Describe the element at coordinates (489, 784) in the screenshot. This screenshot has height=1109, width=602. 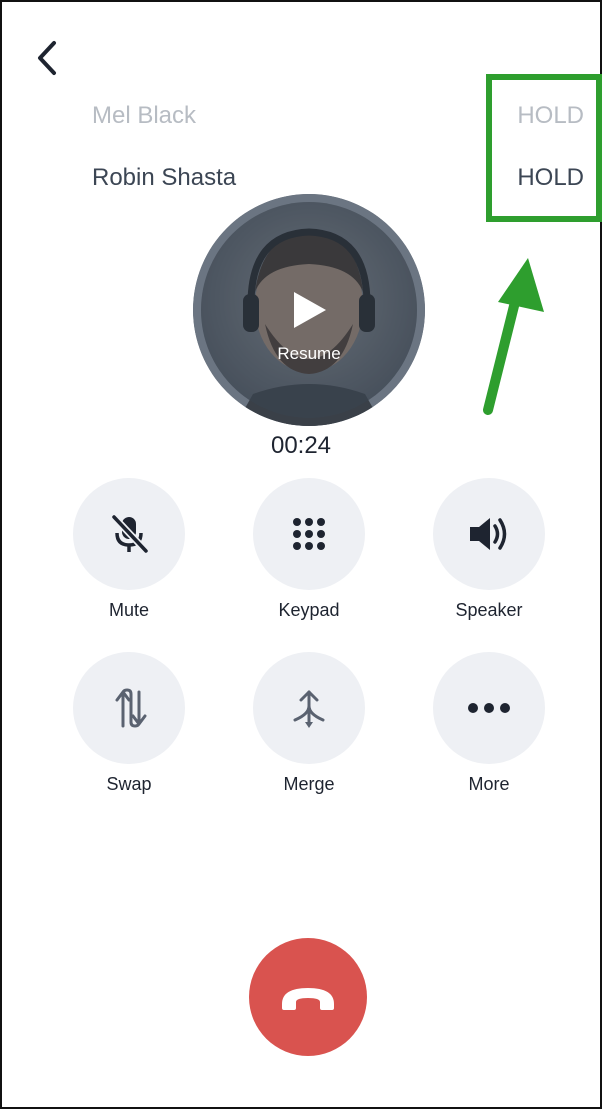
I see `more-label: More` at that location.